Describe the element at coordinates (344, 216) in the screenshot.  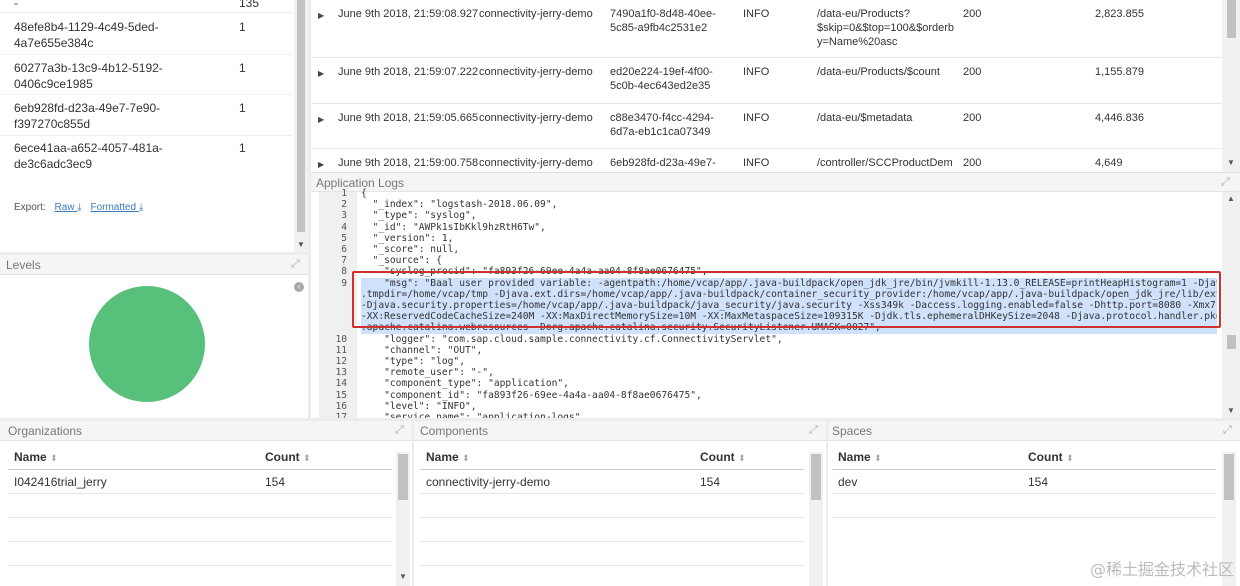
I see `line-number: 3` at that location.